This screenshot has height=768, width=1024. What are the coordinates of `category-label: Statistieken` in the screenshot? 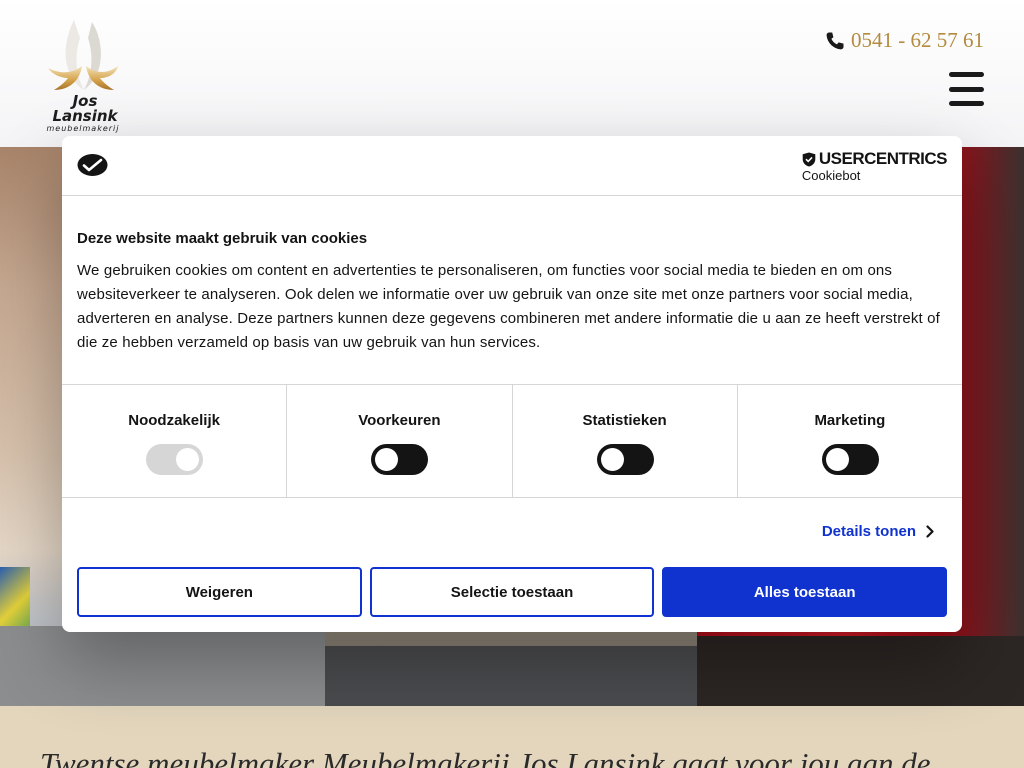 It's located at (624, 420).